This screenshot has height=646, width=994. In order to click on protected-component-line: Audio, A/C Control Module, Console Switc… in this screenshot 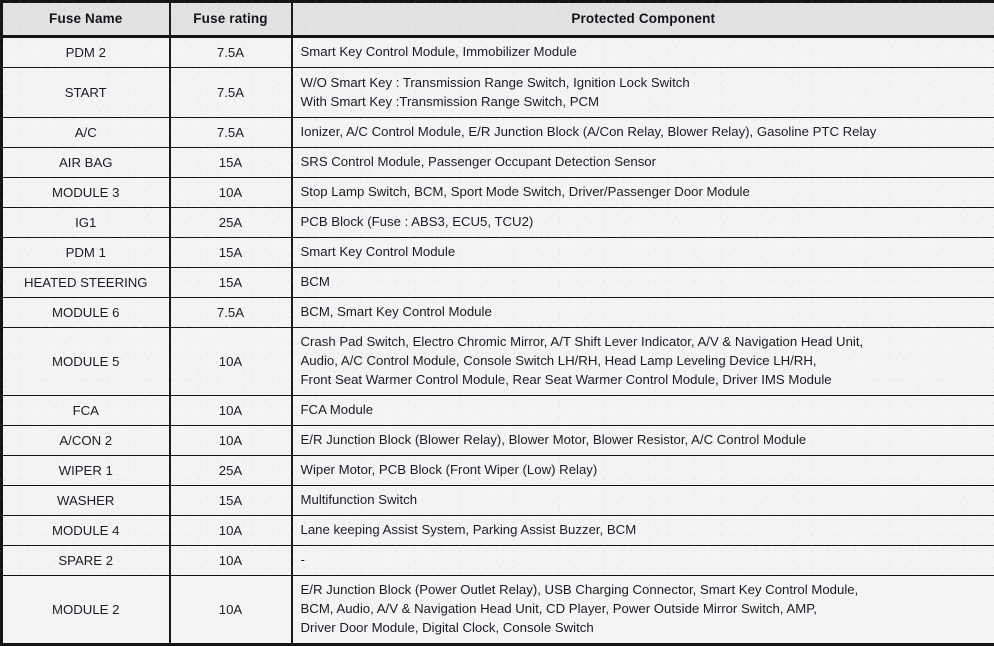, I will do `click(645, 361)`.